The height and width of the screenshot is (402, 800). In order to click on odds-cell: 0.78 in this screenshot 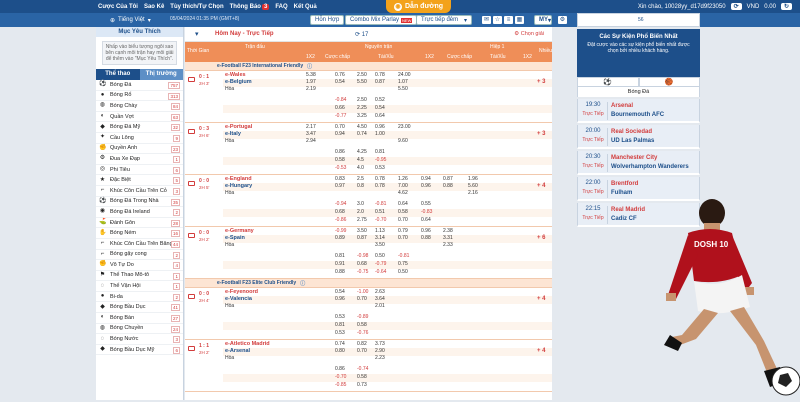, I will do `click(380, 179)`.